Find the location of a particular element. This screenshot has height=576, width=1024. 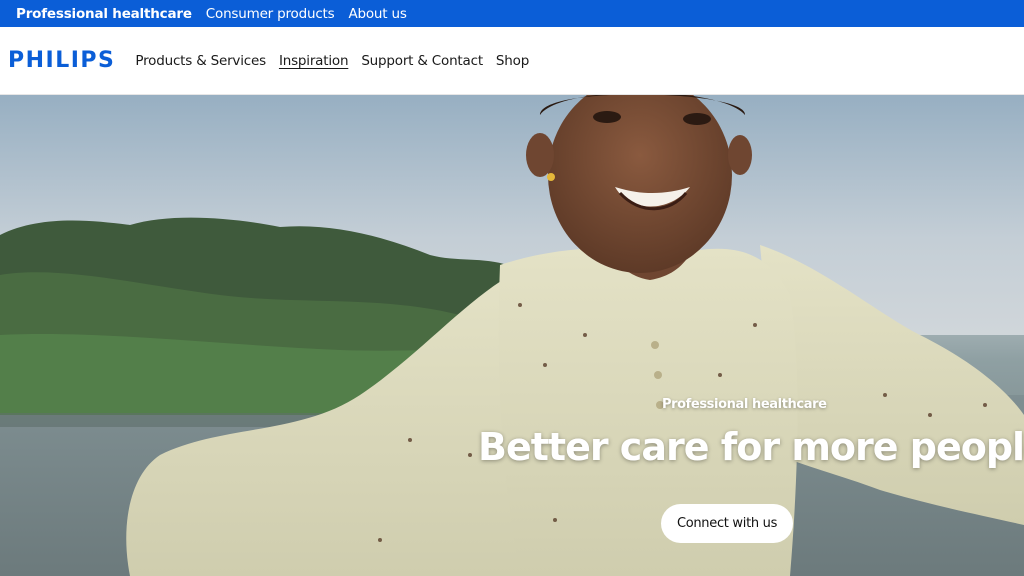

nav-link-support-contact: Support & Contact is located at coordinates (422, 61).